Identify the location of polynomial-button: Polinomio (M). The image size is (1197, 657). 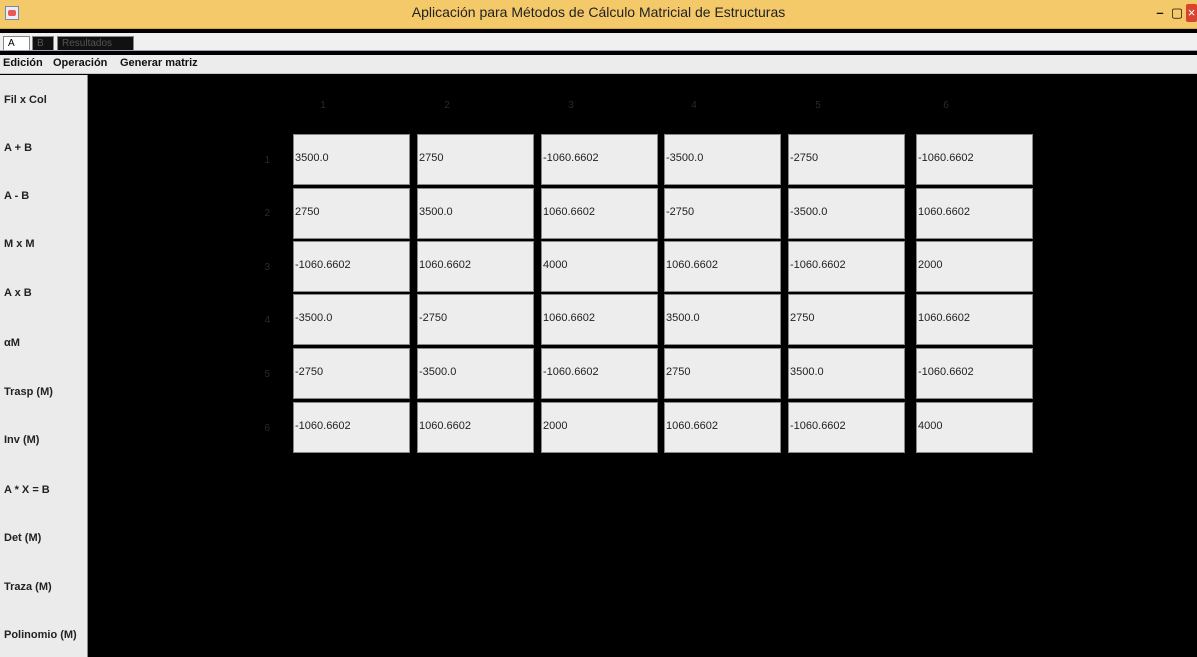
(43, 635).